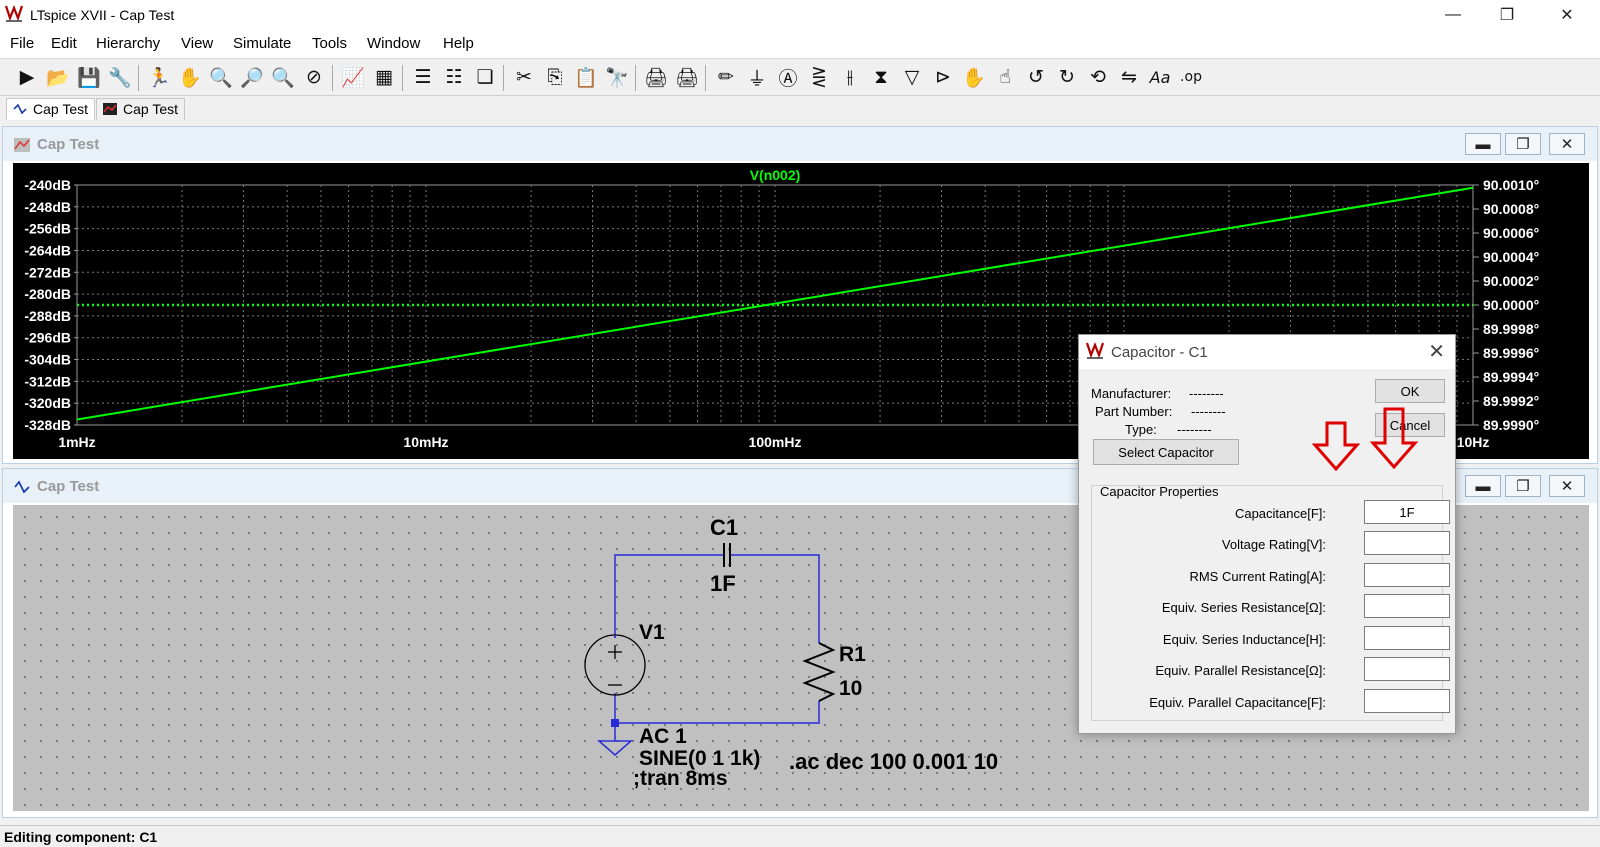 Image resolution: width=1600 pixels, height=847 pixels. What do you see at coordinates (1453, 15) in the screenshot?
I see `minimize-button: —` at bounding box center [1453, 15].